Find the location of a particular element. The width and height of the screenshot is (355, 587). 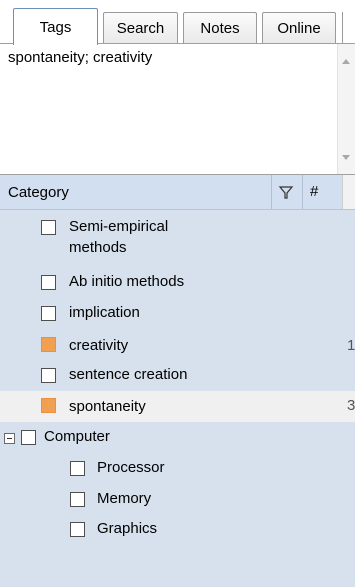

collapse-icon is located at coordinates (9, 438).